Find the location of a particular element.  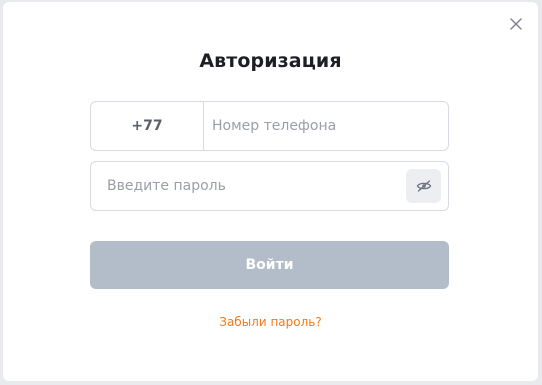

modal-title: Авторизация is located at coordinates (270, 61).